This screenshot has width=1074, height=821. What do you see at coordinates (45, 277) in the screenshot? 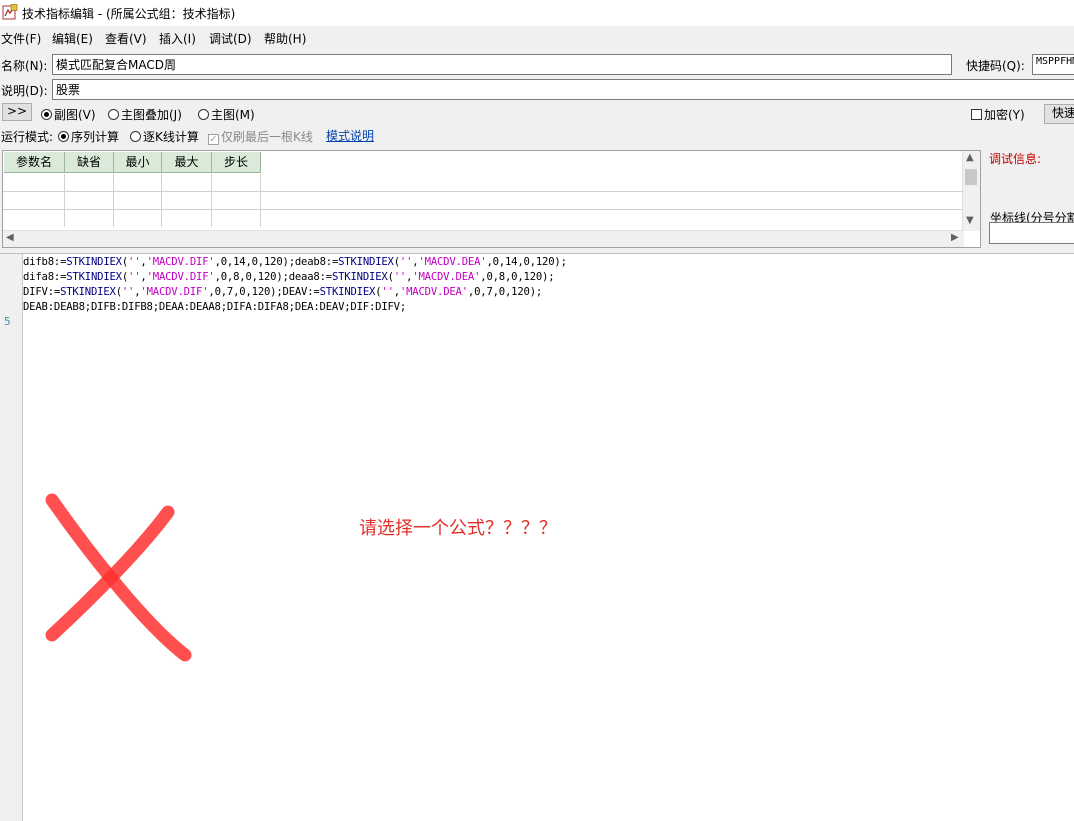
I see `code-text: difa8:=` at bounding box center [45, 277].